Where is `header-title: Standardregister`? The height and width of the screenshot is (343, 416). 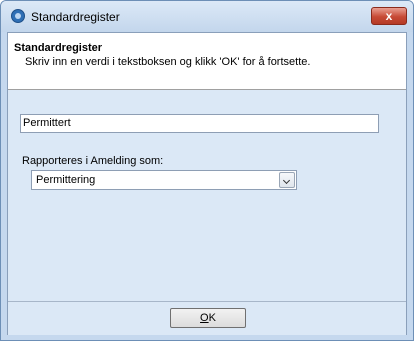 header-title: Standardregister is located at coordinates (58, 48).